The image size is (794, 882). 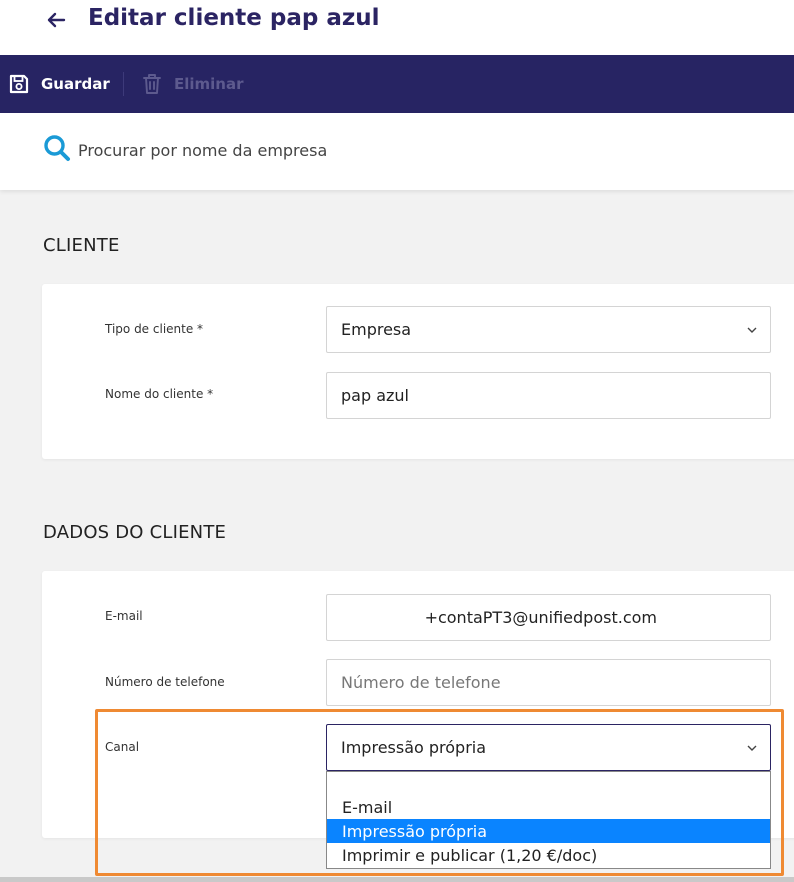 I want to click on search-icon, so click(x=57, y=148).